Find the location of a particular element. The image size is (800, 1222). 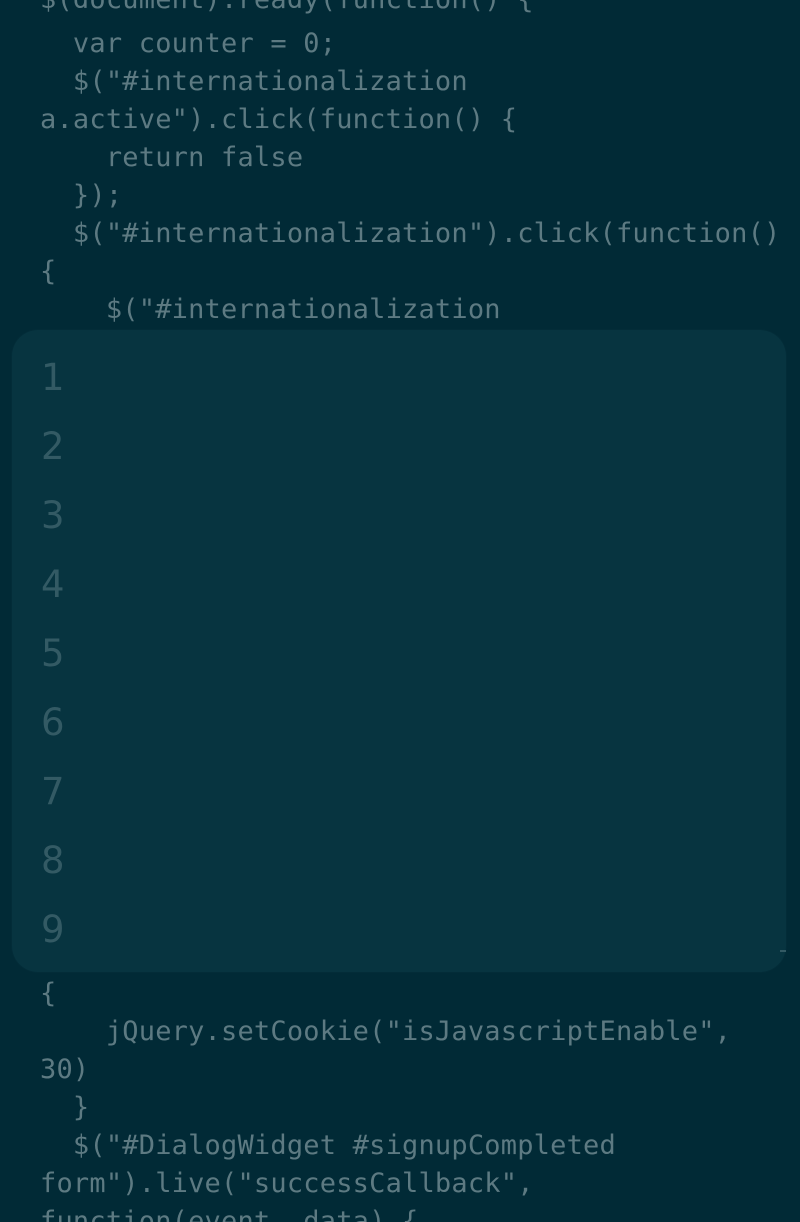

line-number-3: 3 is located at coordinates (53, 515).